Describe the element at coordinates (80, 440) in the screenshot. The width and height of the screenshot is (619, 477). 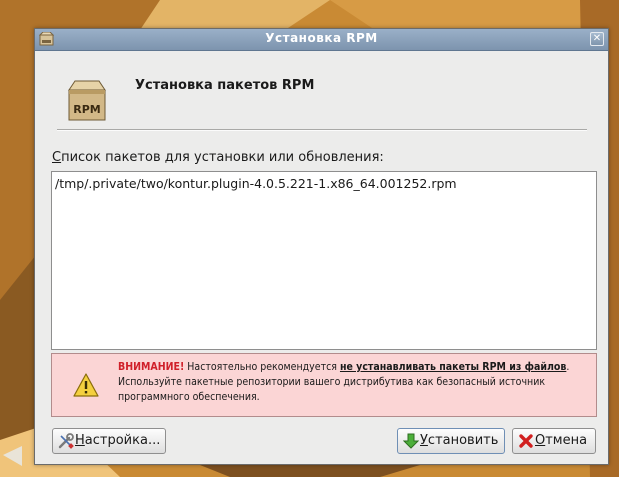
I see `settings-mnemonic: Н` at that location.